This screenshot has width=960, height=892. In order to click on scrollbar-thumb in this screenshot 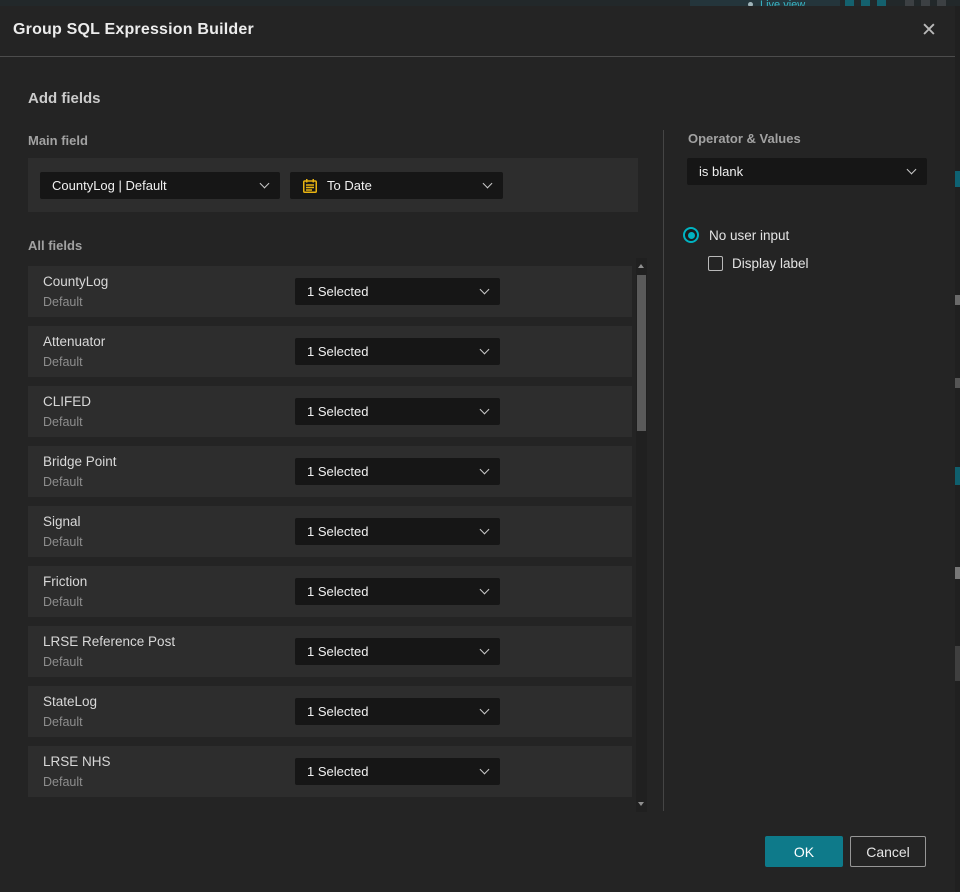, I will do `click(641, 353)`.